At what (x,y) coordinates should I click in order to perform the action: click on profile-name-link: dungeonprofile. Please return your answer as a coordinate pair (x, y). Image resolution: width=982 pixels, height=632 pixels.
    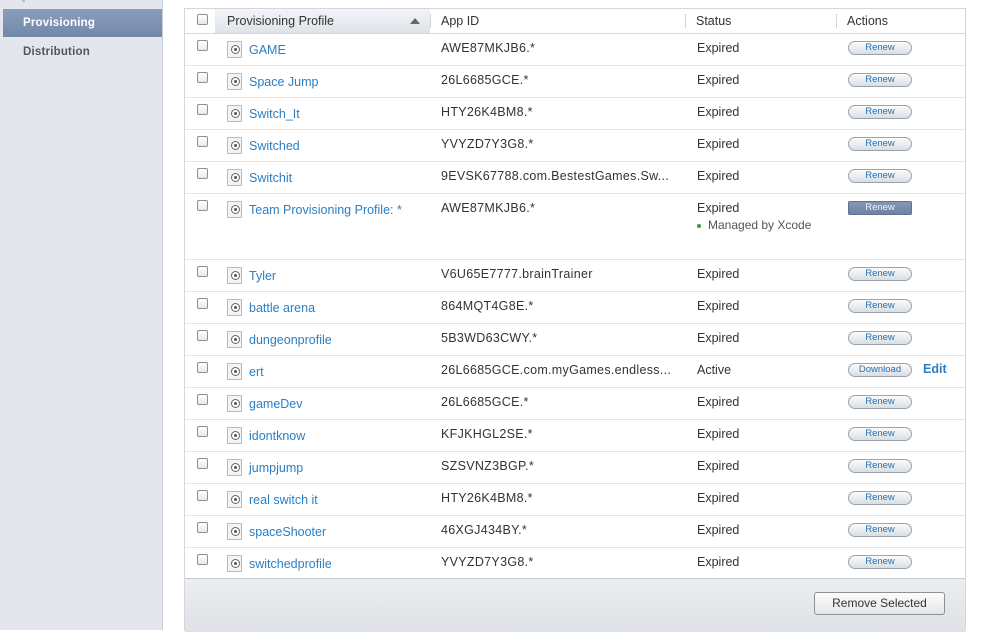
    Looking at the image, I should click on (290, 340).